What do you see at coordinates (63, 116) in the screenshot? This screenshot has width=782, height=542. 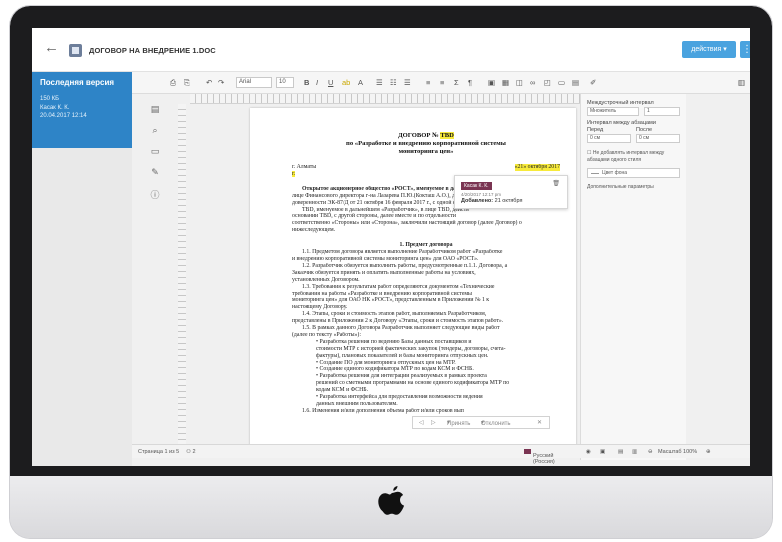 I see `version-date: 20.04.2017 12:14` at bounding box center [63, 116].